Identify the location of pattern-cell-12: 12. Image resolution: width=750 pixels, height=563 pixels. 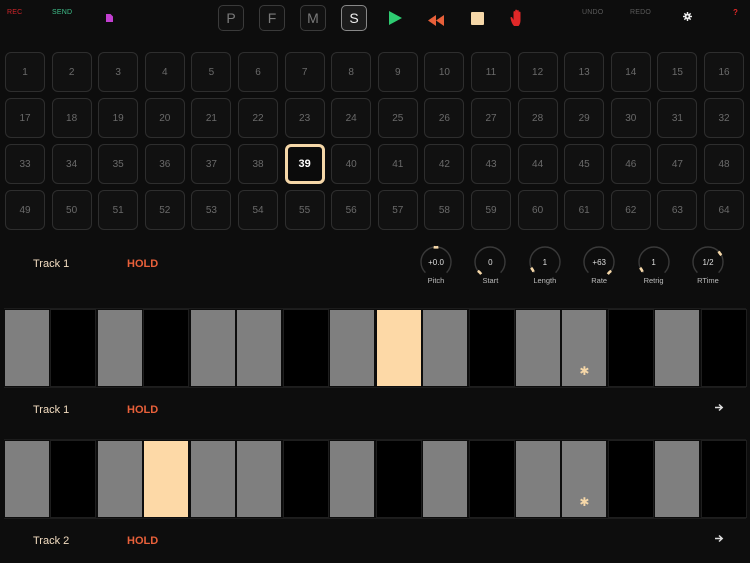
(537, 72).